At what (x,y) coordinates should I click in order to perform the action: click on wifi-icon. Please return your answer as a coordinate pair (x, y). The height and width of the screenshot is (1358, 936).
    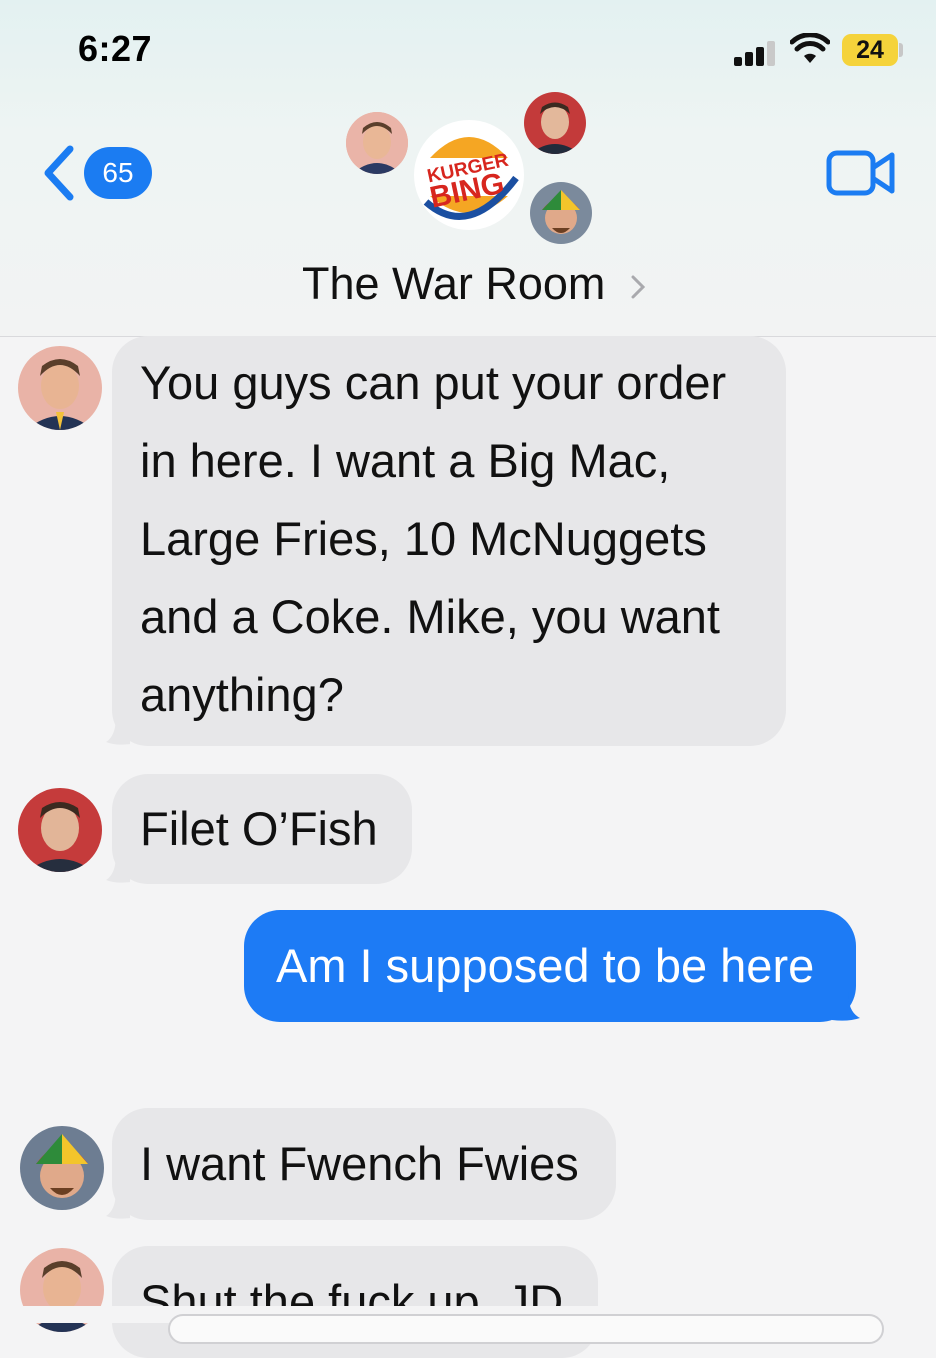
    Looking at the image, I should click on (810, 48).